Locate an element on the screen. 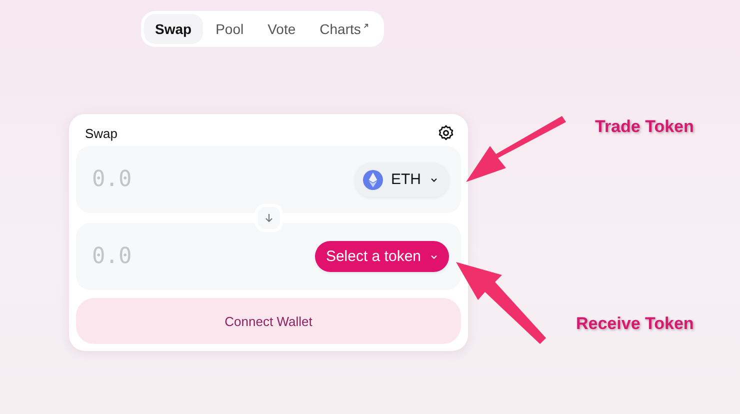 This screenshot has height=414, width=740. ethereum-icon is located at coordinates (373, 180).